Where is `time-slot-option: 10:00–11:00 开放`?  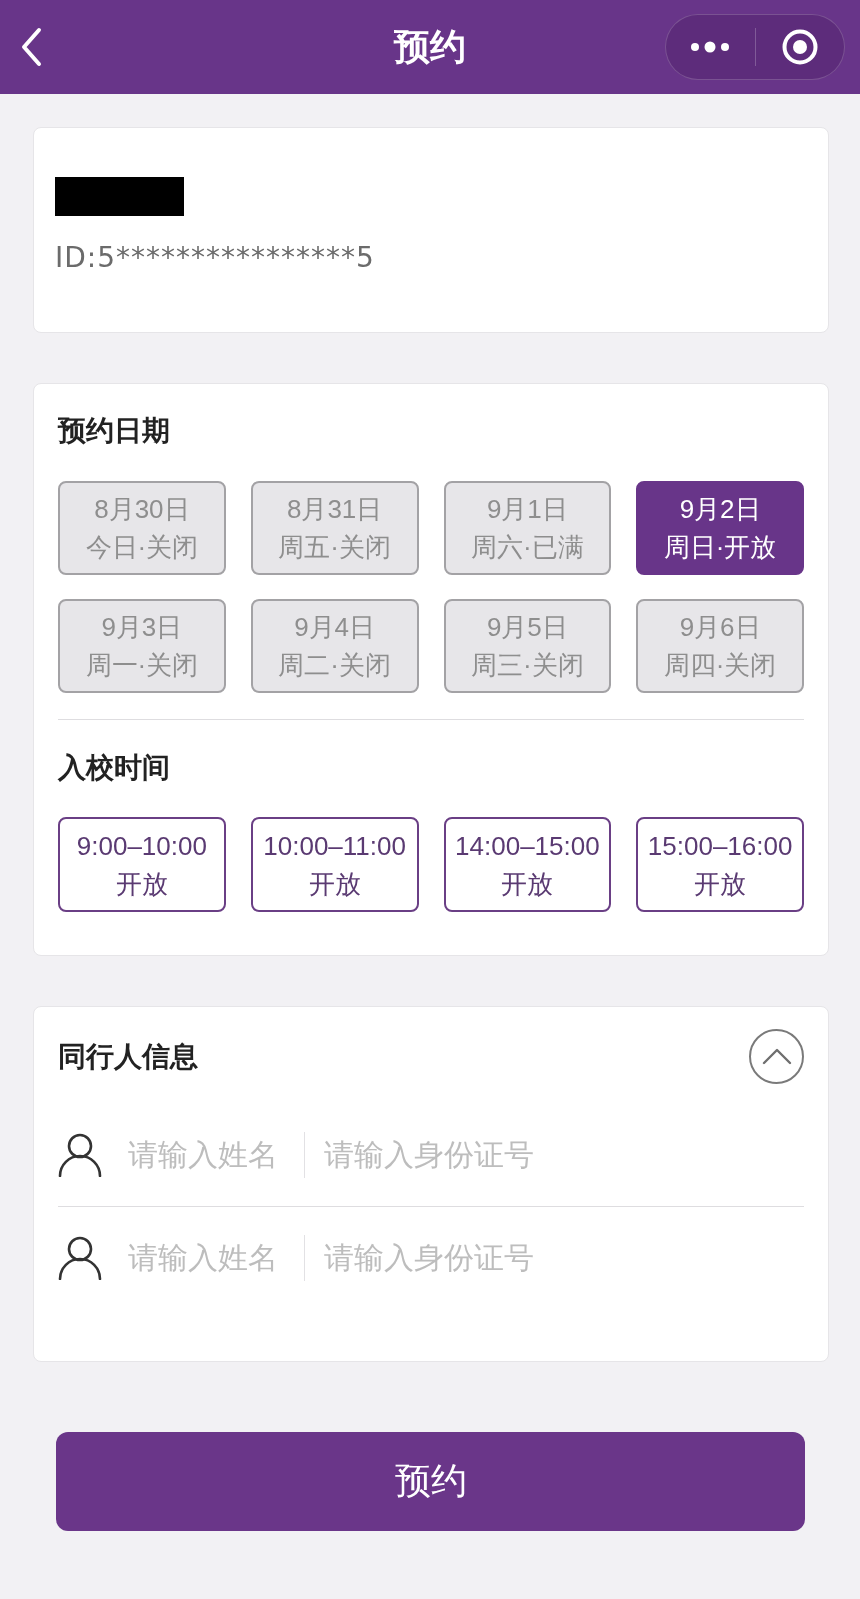 time-slot-option: 10:00–11:00 开放 is located at coordinates (334, 864).